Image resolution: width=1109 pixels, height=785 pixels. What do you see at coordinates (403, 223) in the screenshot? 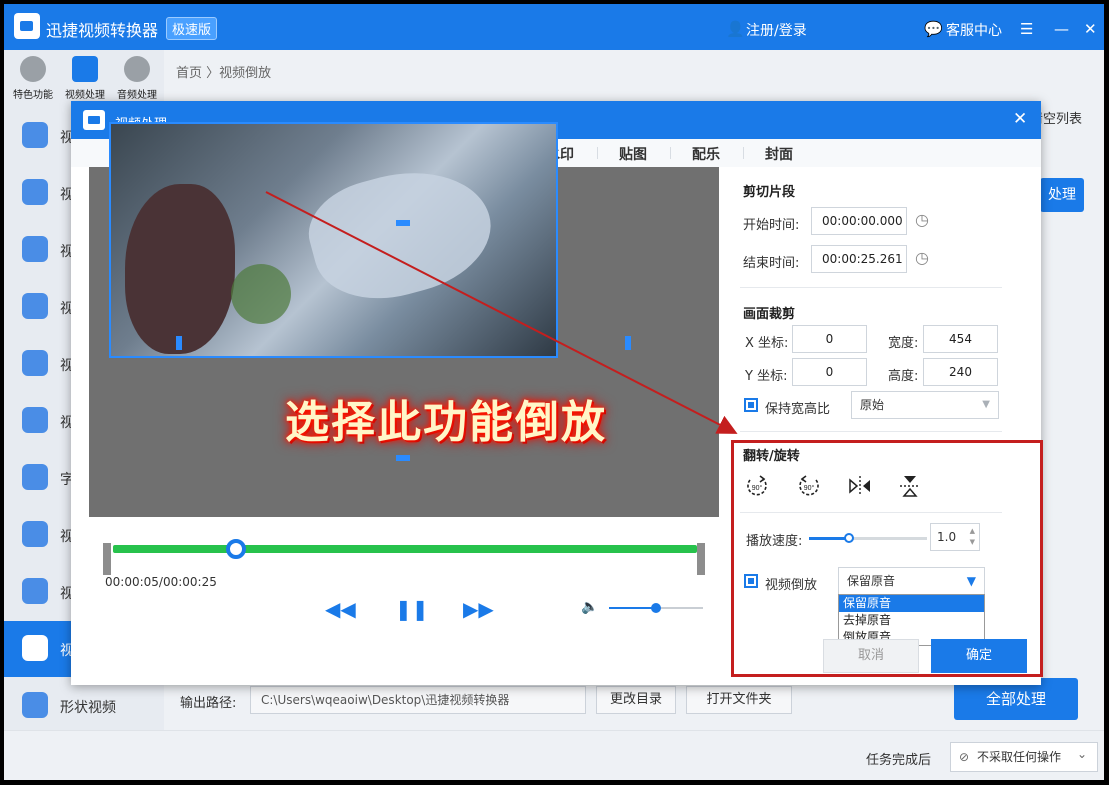
I see `crop-handle-top` at bounding box center [403, 223].